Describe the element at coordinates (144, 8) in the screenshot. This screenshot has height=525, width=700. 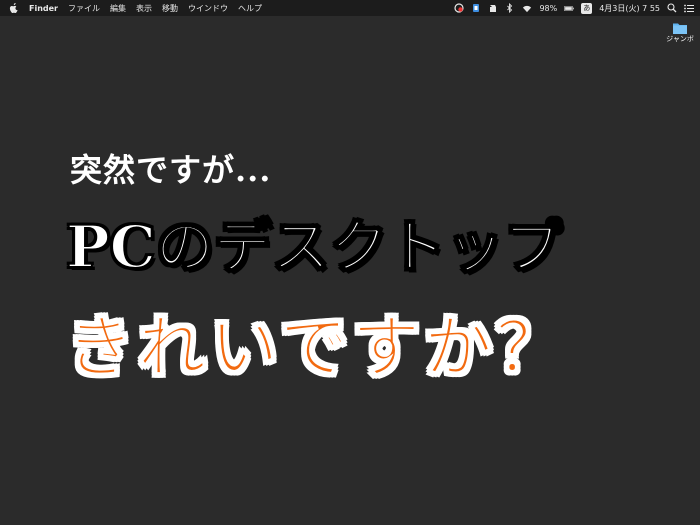
I see `menu-view: 表示` at that location.